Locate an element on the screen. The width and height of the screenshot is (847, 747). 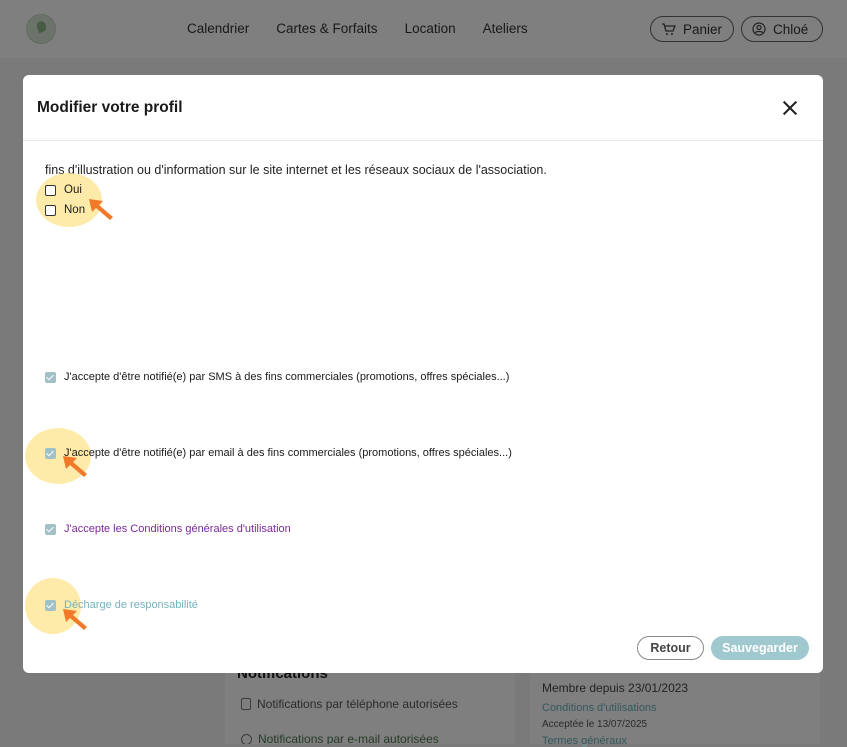
modal-title: Modifier votre profil is located at coordinates (110, 107).